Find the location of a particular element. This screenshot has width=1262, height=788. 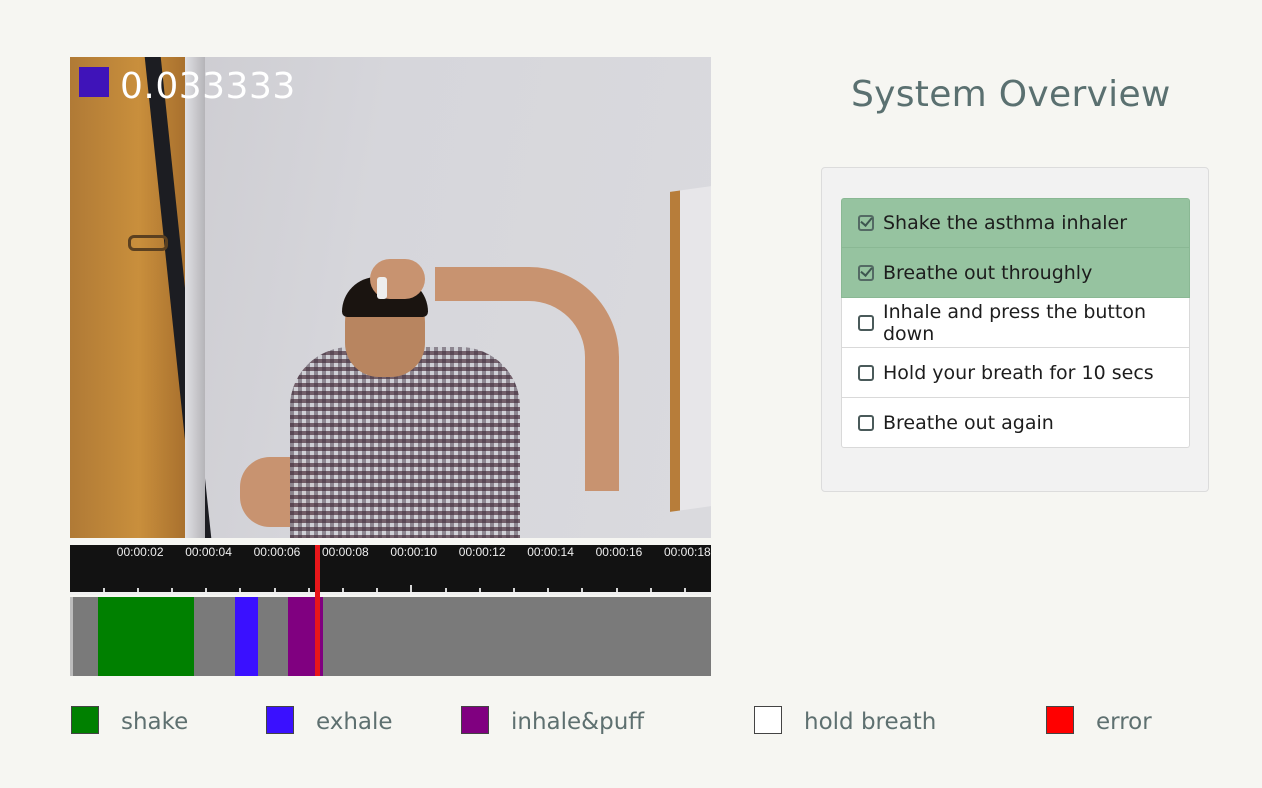

step-label: Hold your breath for 10 secs is located at coordinates (1018, 372).